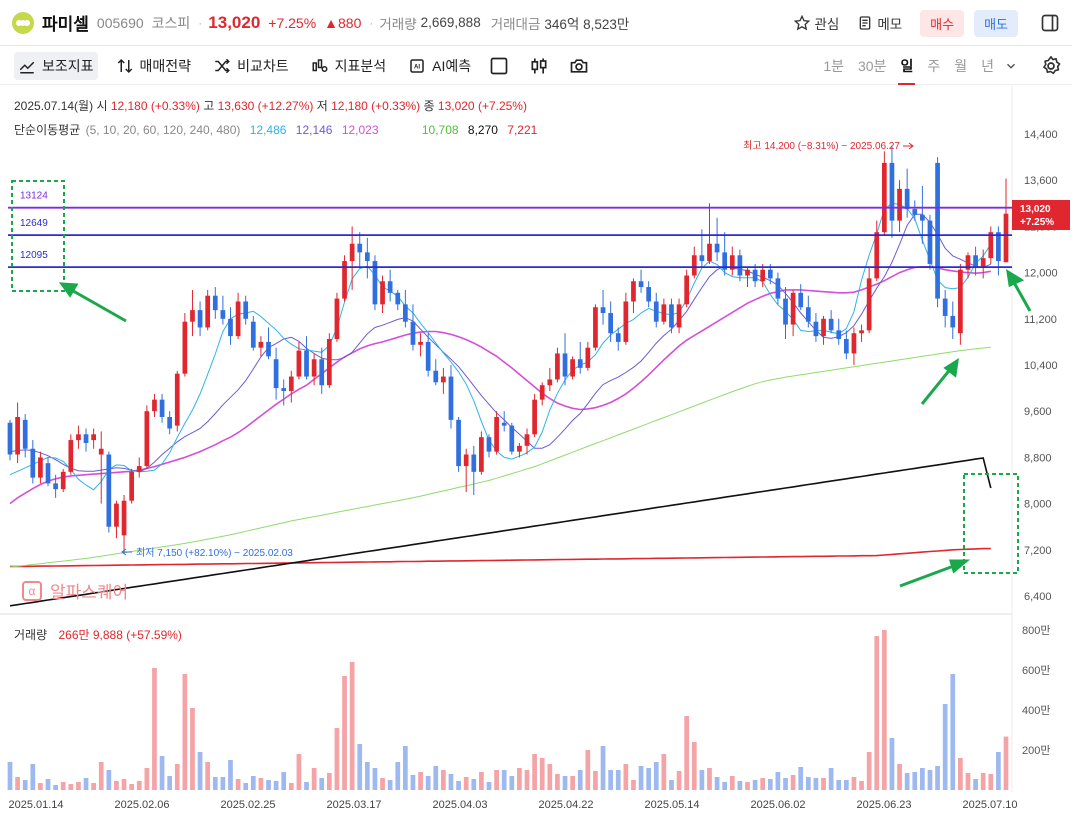 This screenshot has height=826, width=1072. I want to click on date-axis-label: 2025.02.06, so click(141, 805).